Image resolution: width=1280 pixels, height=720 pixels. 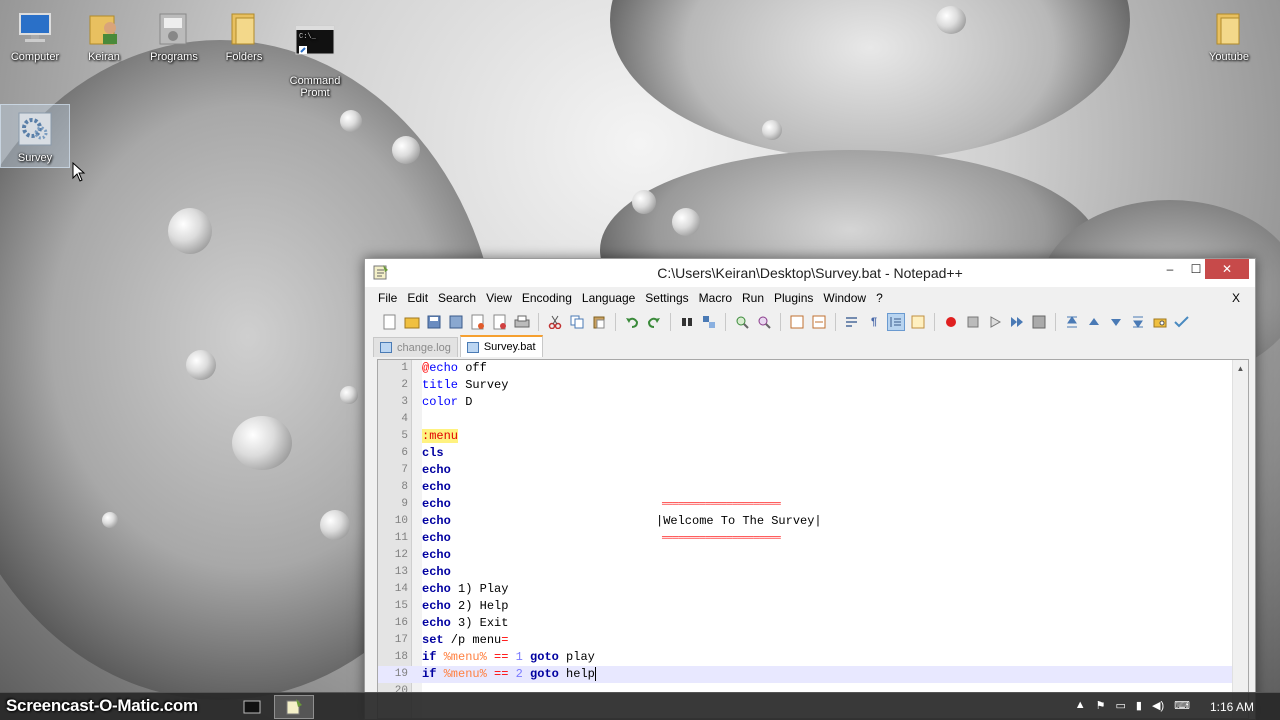 What do you see at coordinates (174, 28) in the screenshot?
I see `programs-icon` at bounding box center [174, 28].